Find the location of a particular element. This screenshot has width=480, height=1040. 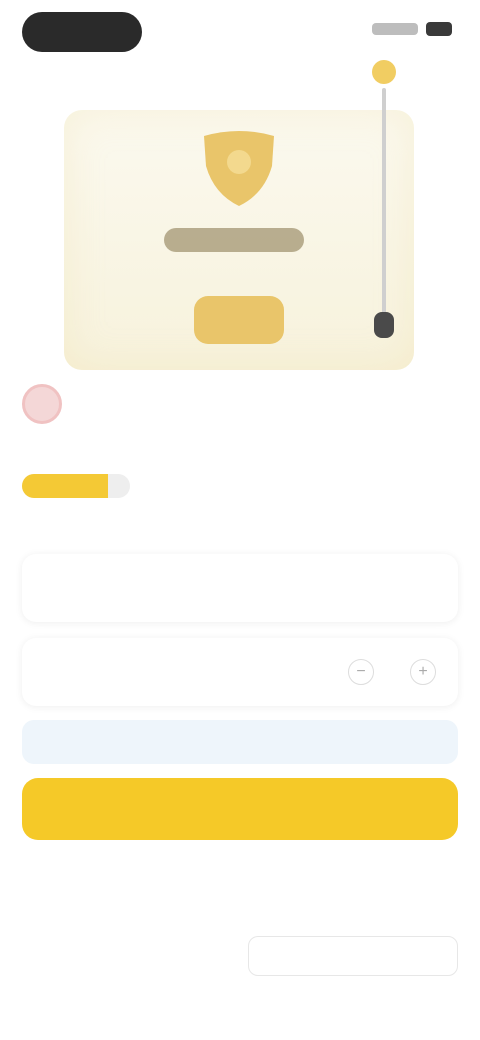

status-bar is located at coordinates (240, 32).